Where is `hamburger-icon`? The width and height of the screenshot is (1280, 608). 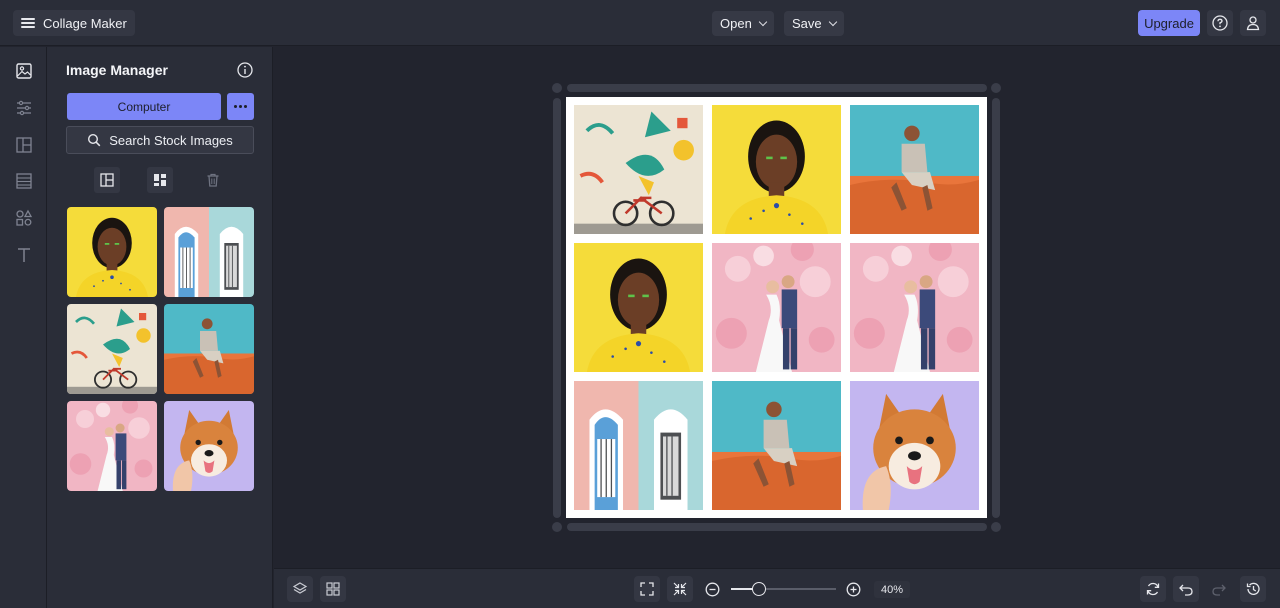
hamburger-icon is located at coordinates (28, 23).